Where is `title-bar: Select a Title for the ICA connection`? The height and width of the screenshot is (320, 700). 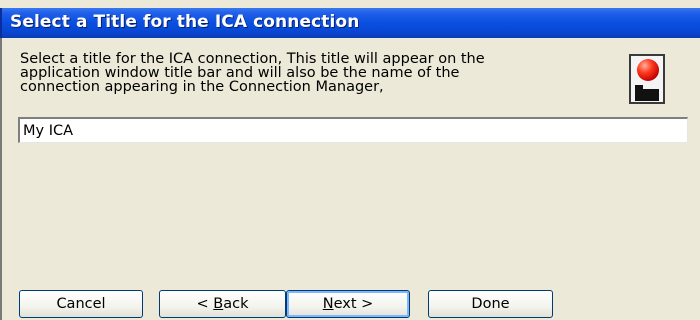
title-bar: Select a Title for the ICA connection is located at coordinates (350, 23).